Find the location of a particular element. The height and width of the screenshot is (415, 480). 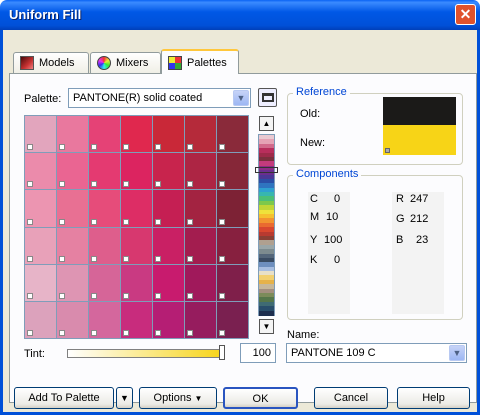

palette-dropdown: PANTONE(R) solid coated ▼ is located at coordinates (159, 98).